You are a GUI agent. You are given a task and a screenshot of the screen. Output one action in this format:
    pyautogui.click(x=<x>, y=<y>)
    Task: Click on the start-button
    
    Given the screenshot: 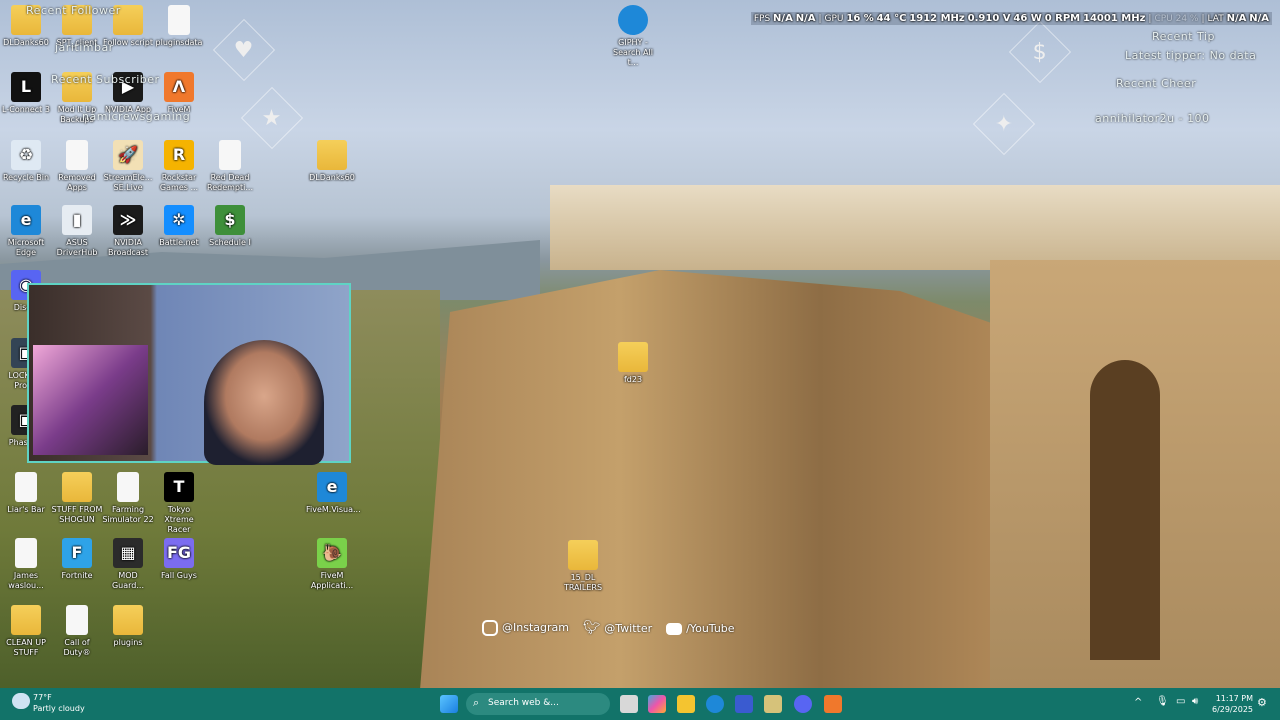 What is the action you would take?
    pyautogui.click(x=449, y=704)
    